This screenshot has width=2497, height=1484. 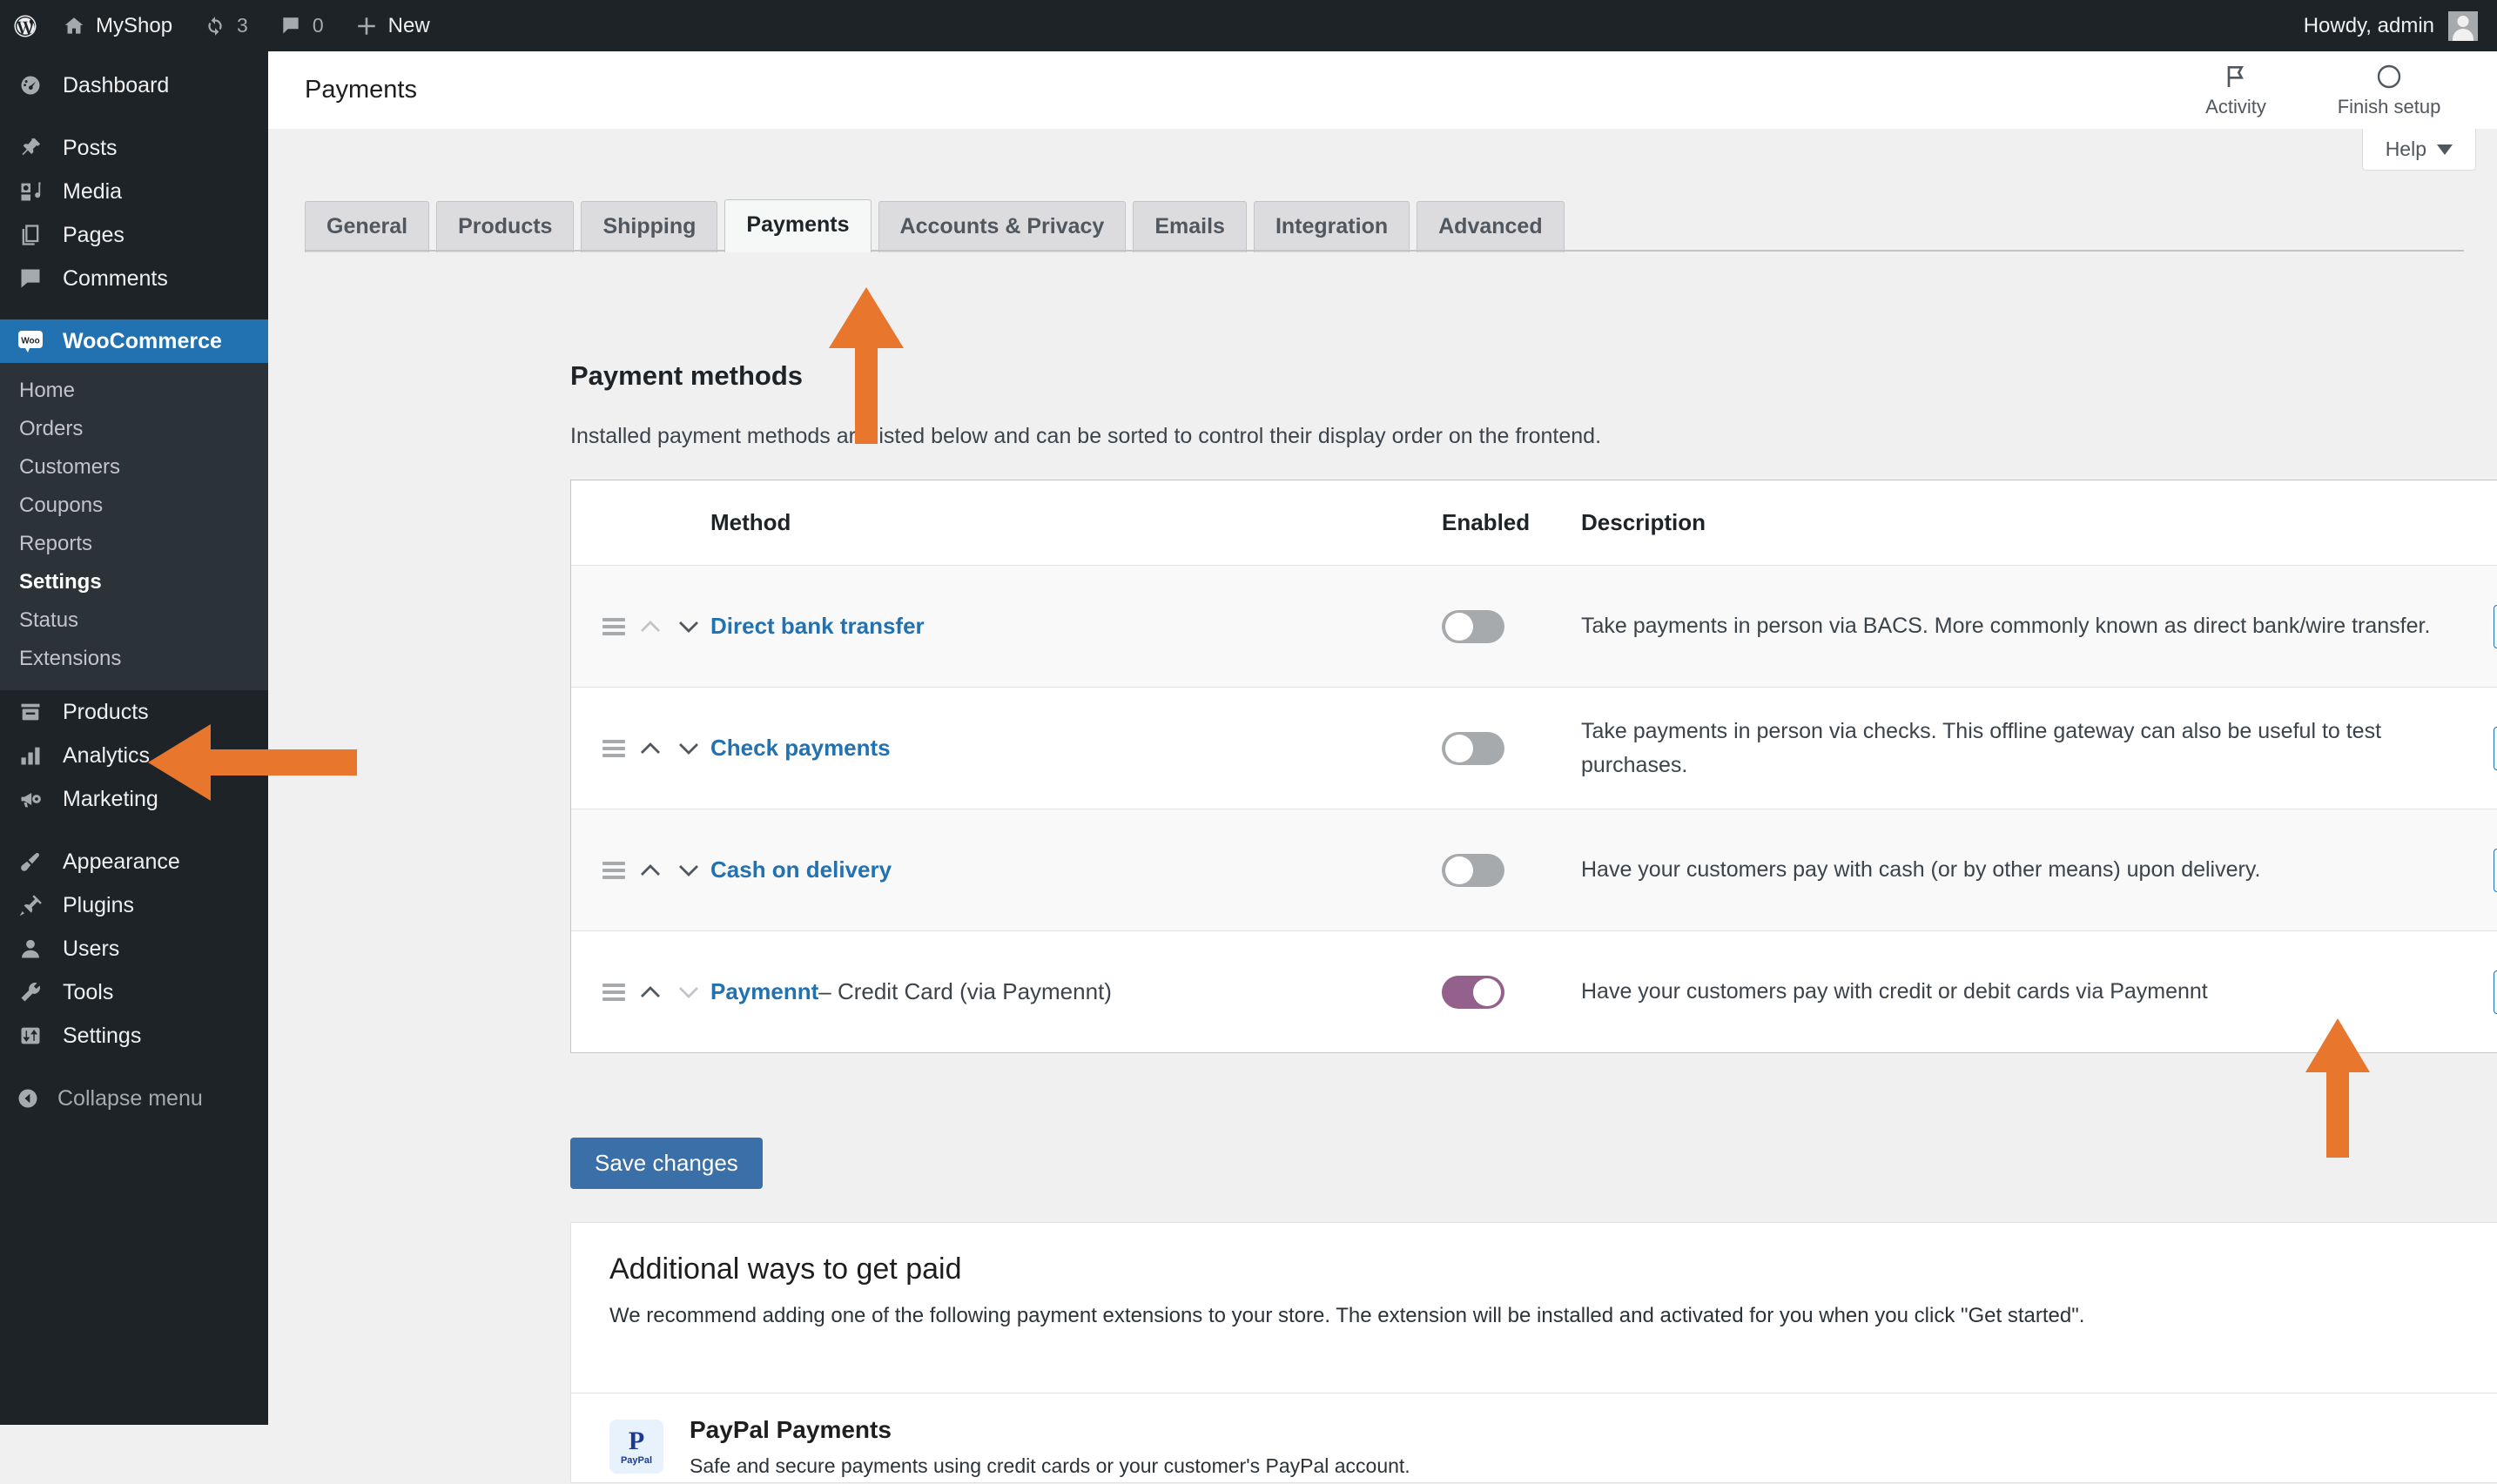 I want to click on home-icon, so click(x=74, y=26).